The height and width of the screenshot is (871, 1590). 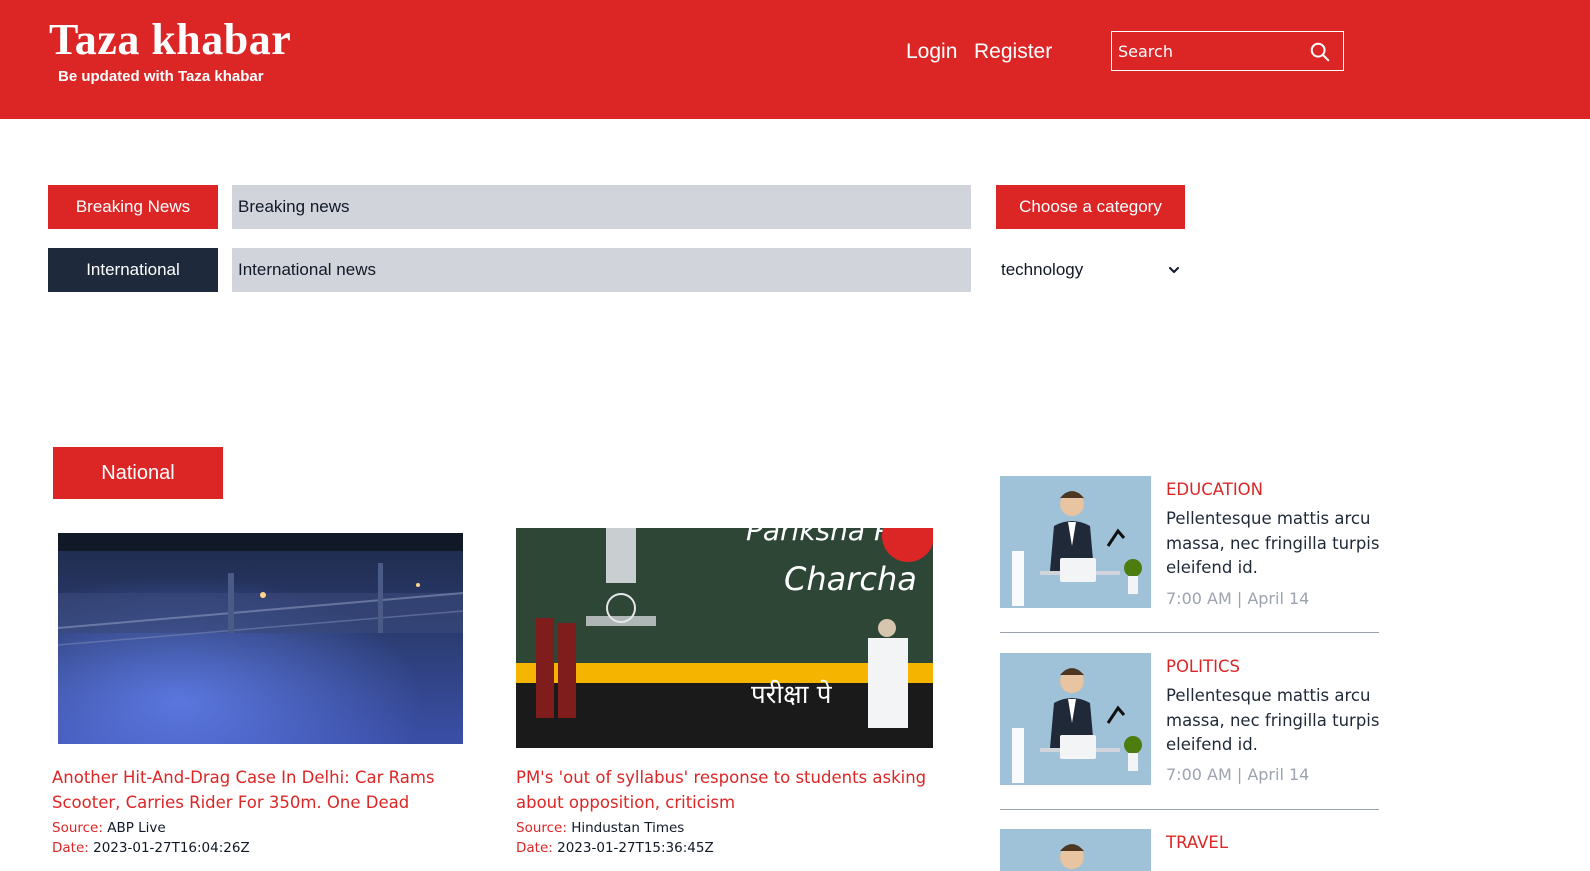 What do you see at coordinates (931, 52) in the screenshot?
I see `login-link: Login` at bounding box center [931, 52].